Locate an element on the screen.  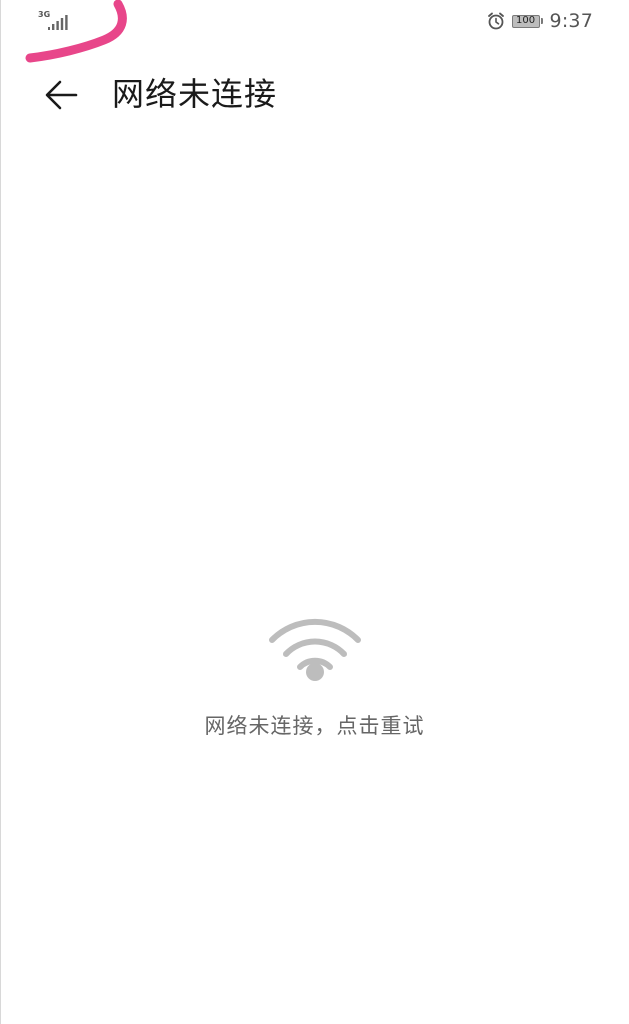
back-button is located at coordinates (62, 96).